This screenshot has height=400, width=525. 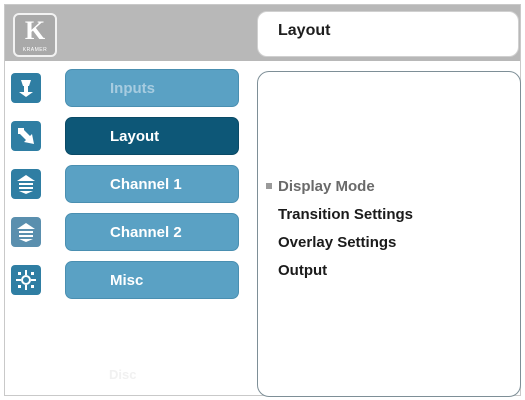 I want to click on sidebar-item-layout: Layout, so click(x=126, y=136).